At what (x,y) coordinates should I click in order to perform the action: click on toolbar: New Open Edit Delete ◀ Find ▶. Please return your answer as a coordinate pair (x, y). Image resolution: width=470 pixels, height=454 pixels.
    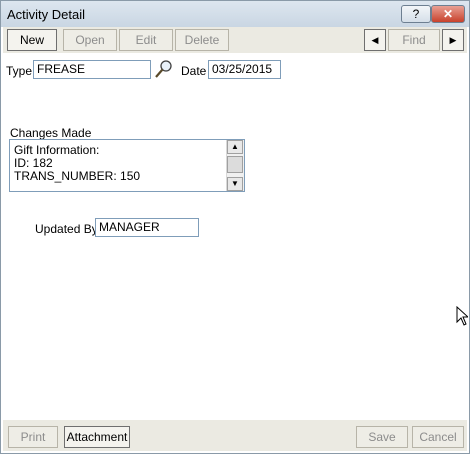
    Looking at the image, I should click on (235, 40).